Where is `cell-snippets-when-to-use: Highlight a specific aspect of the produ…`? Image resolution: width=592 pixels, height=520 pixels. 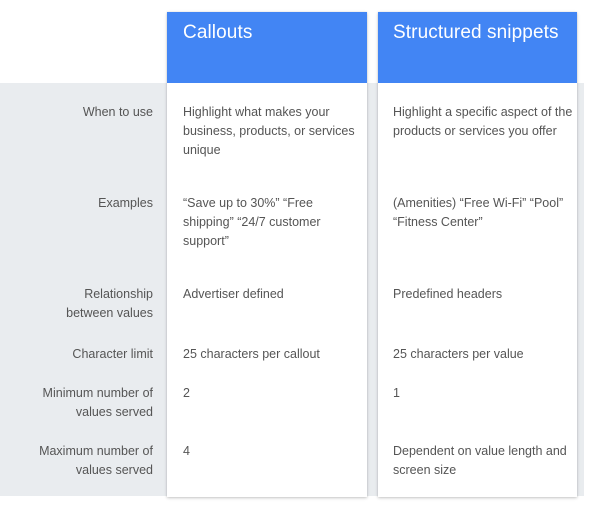 cell-snippets-when-to-use: Highlight a specific aspect of the produ… is located at coordinates (483, 121).